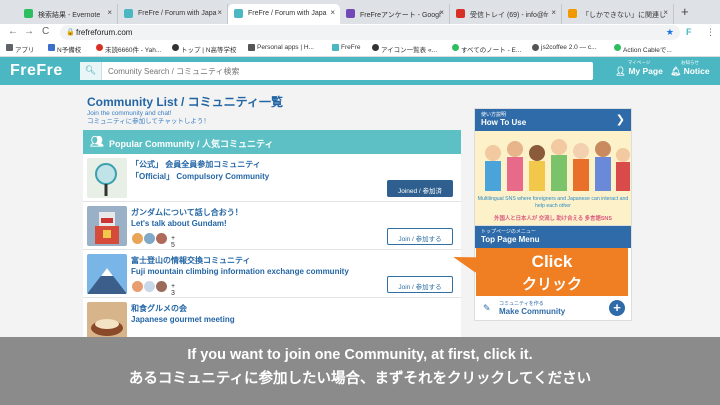  I want to click on bell-icon: 🔔︎, so click(676, 71).